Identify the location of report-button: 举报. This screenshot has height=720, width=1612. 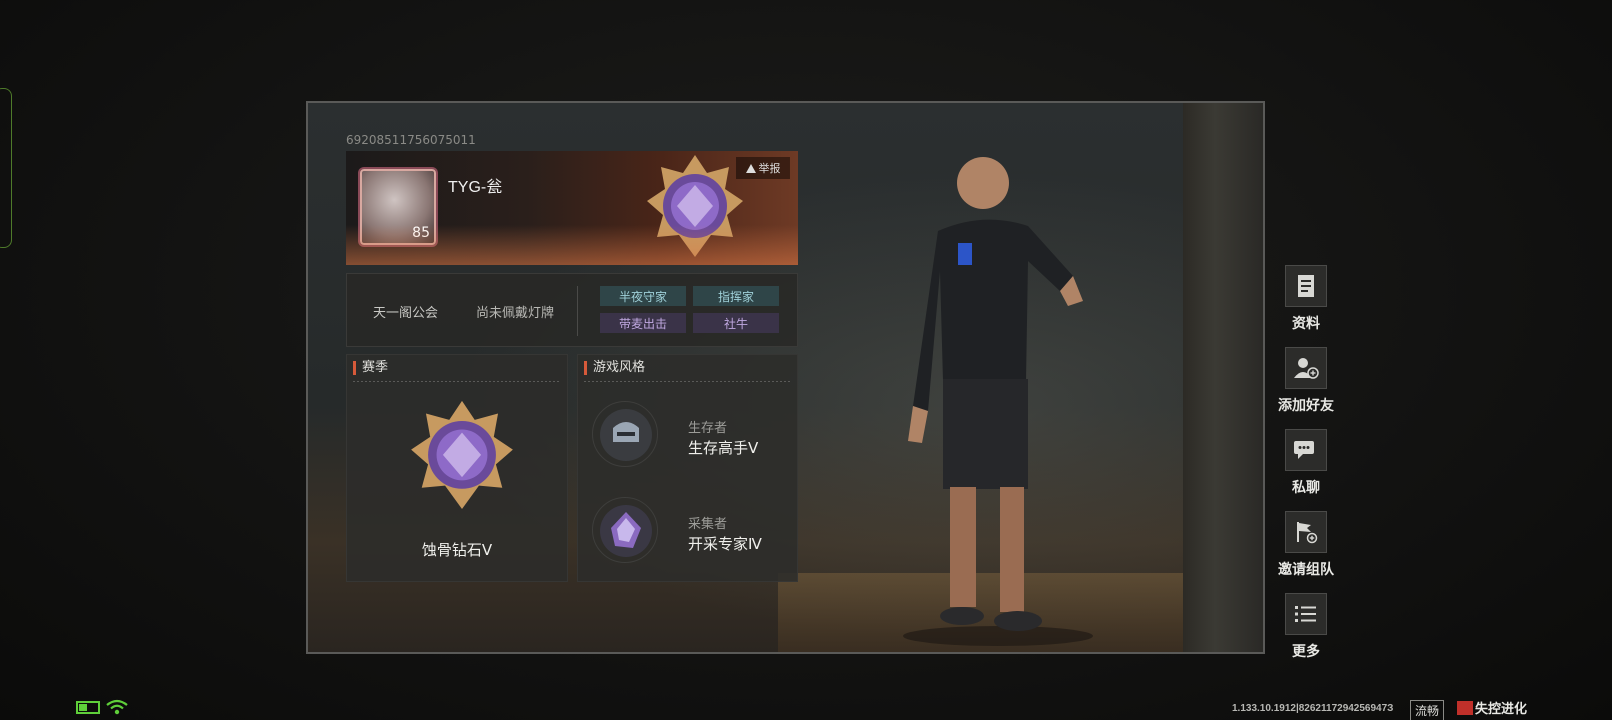
(763, 168).